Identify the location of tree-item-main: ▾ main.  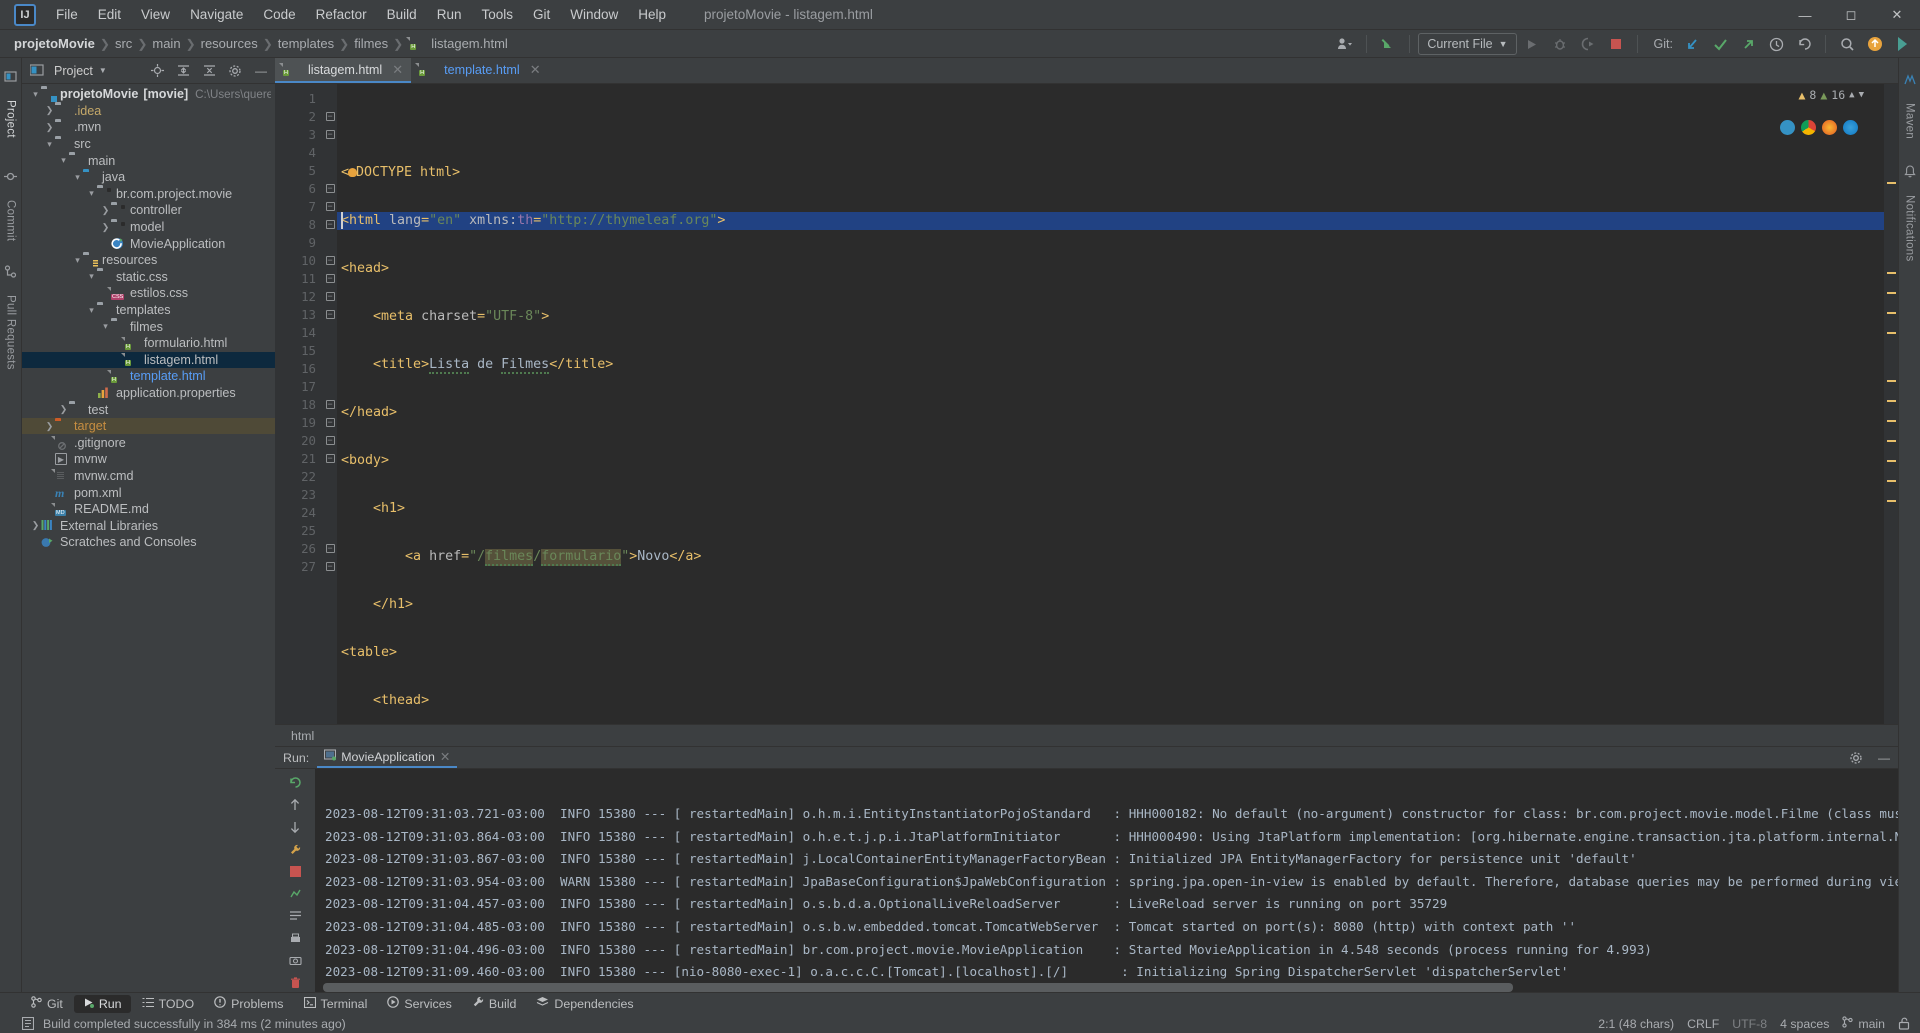
(148, 160).